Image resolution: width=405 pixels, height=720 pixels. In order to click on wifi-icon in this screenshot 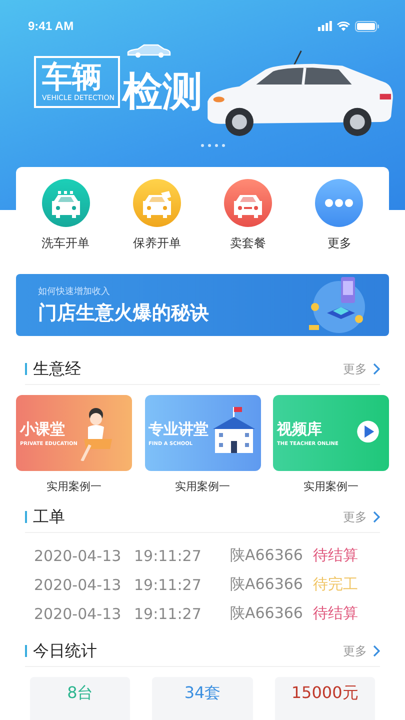, I will do `click(343, 26)`.